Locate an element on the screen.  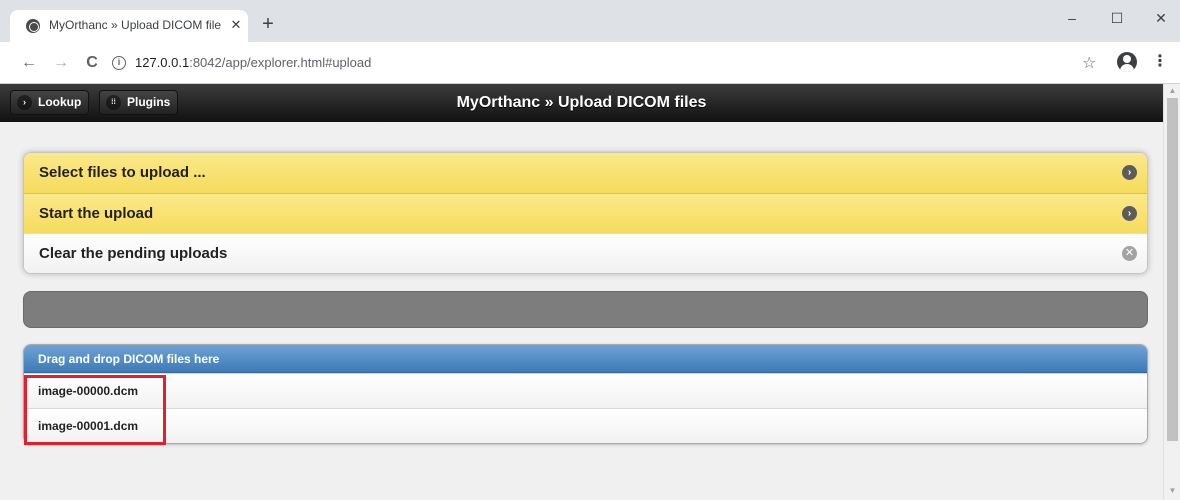
plugins-label: Plugins is located at coordinates (149, 102).